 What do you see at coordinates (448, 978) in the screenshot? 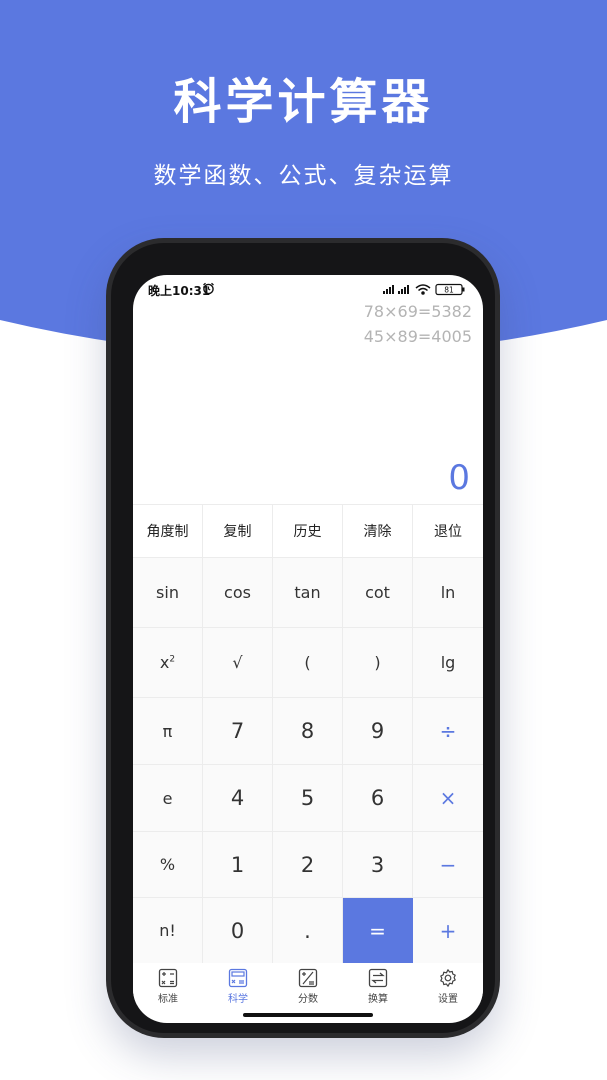
I see `settings-icon` at bounding box center [448, 978].